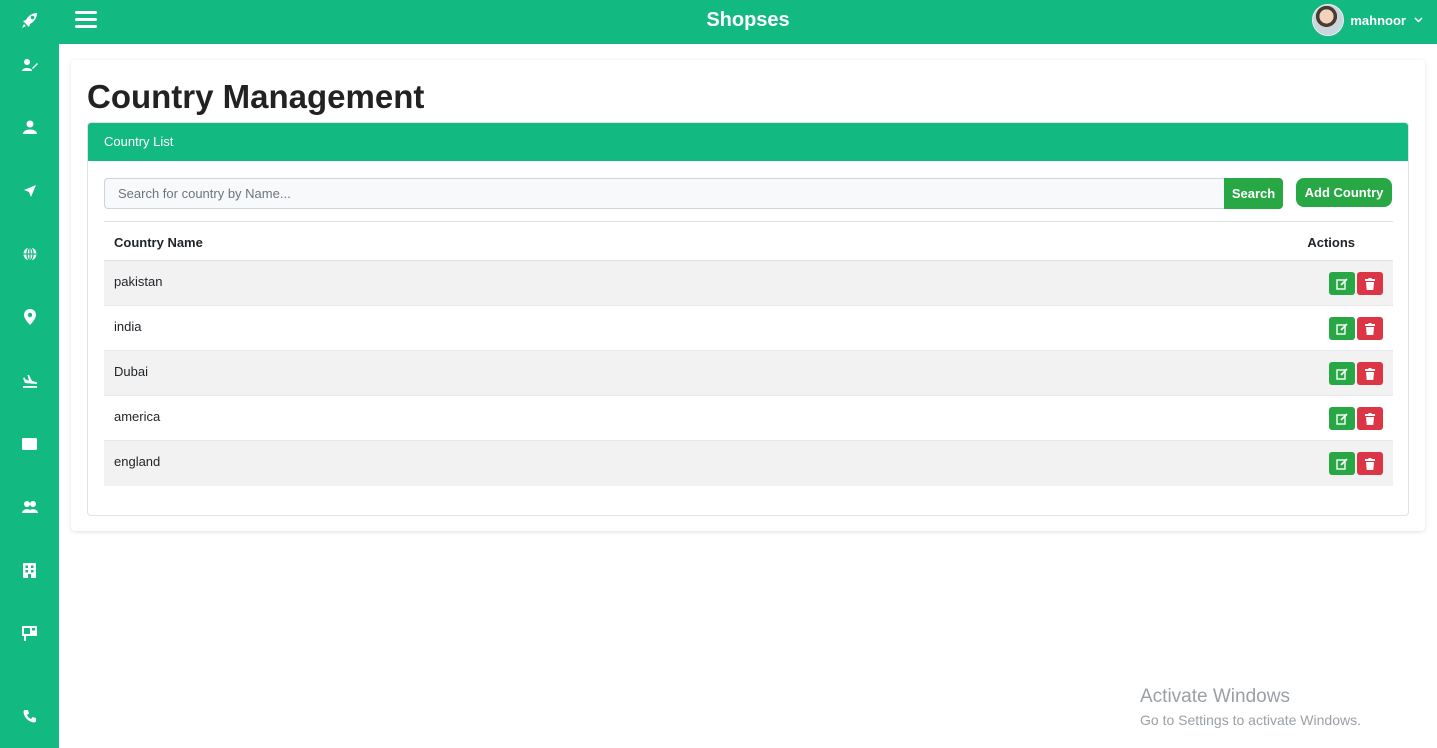 This screenshot has width=1437, height=748. Describe the element at coordinates (29, 381) in the screenshot. I see `plane-landing-icon` at that location.